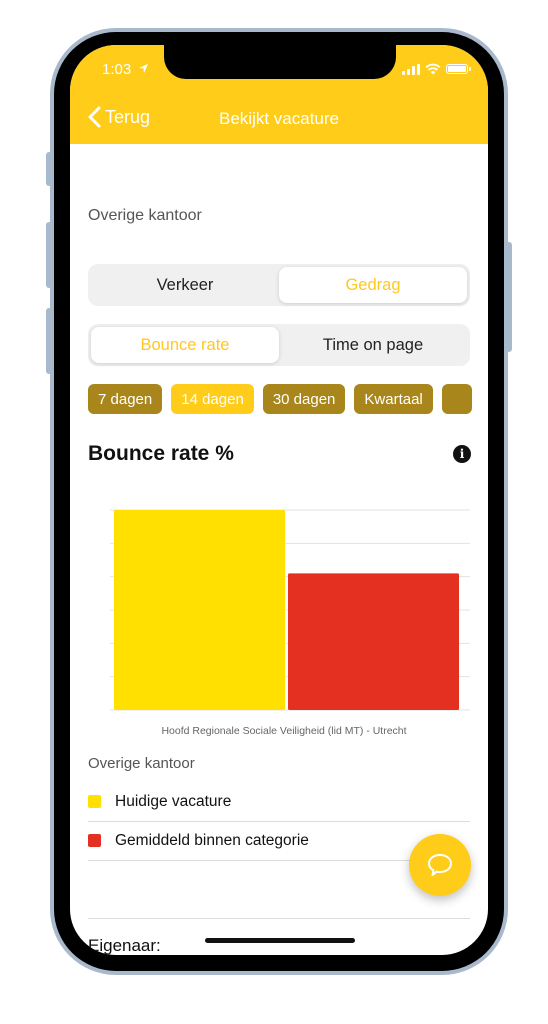 The height and width of the screenshot is (1024, 548). What do you see at coordinates (185, 285) in the screenshot?
I see `segment-verkeer: Verkeer` at bounding box center [185, 285].